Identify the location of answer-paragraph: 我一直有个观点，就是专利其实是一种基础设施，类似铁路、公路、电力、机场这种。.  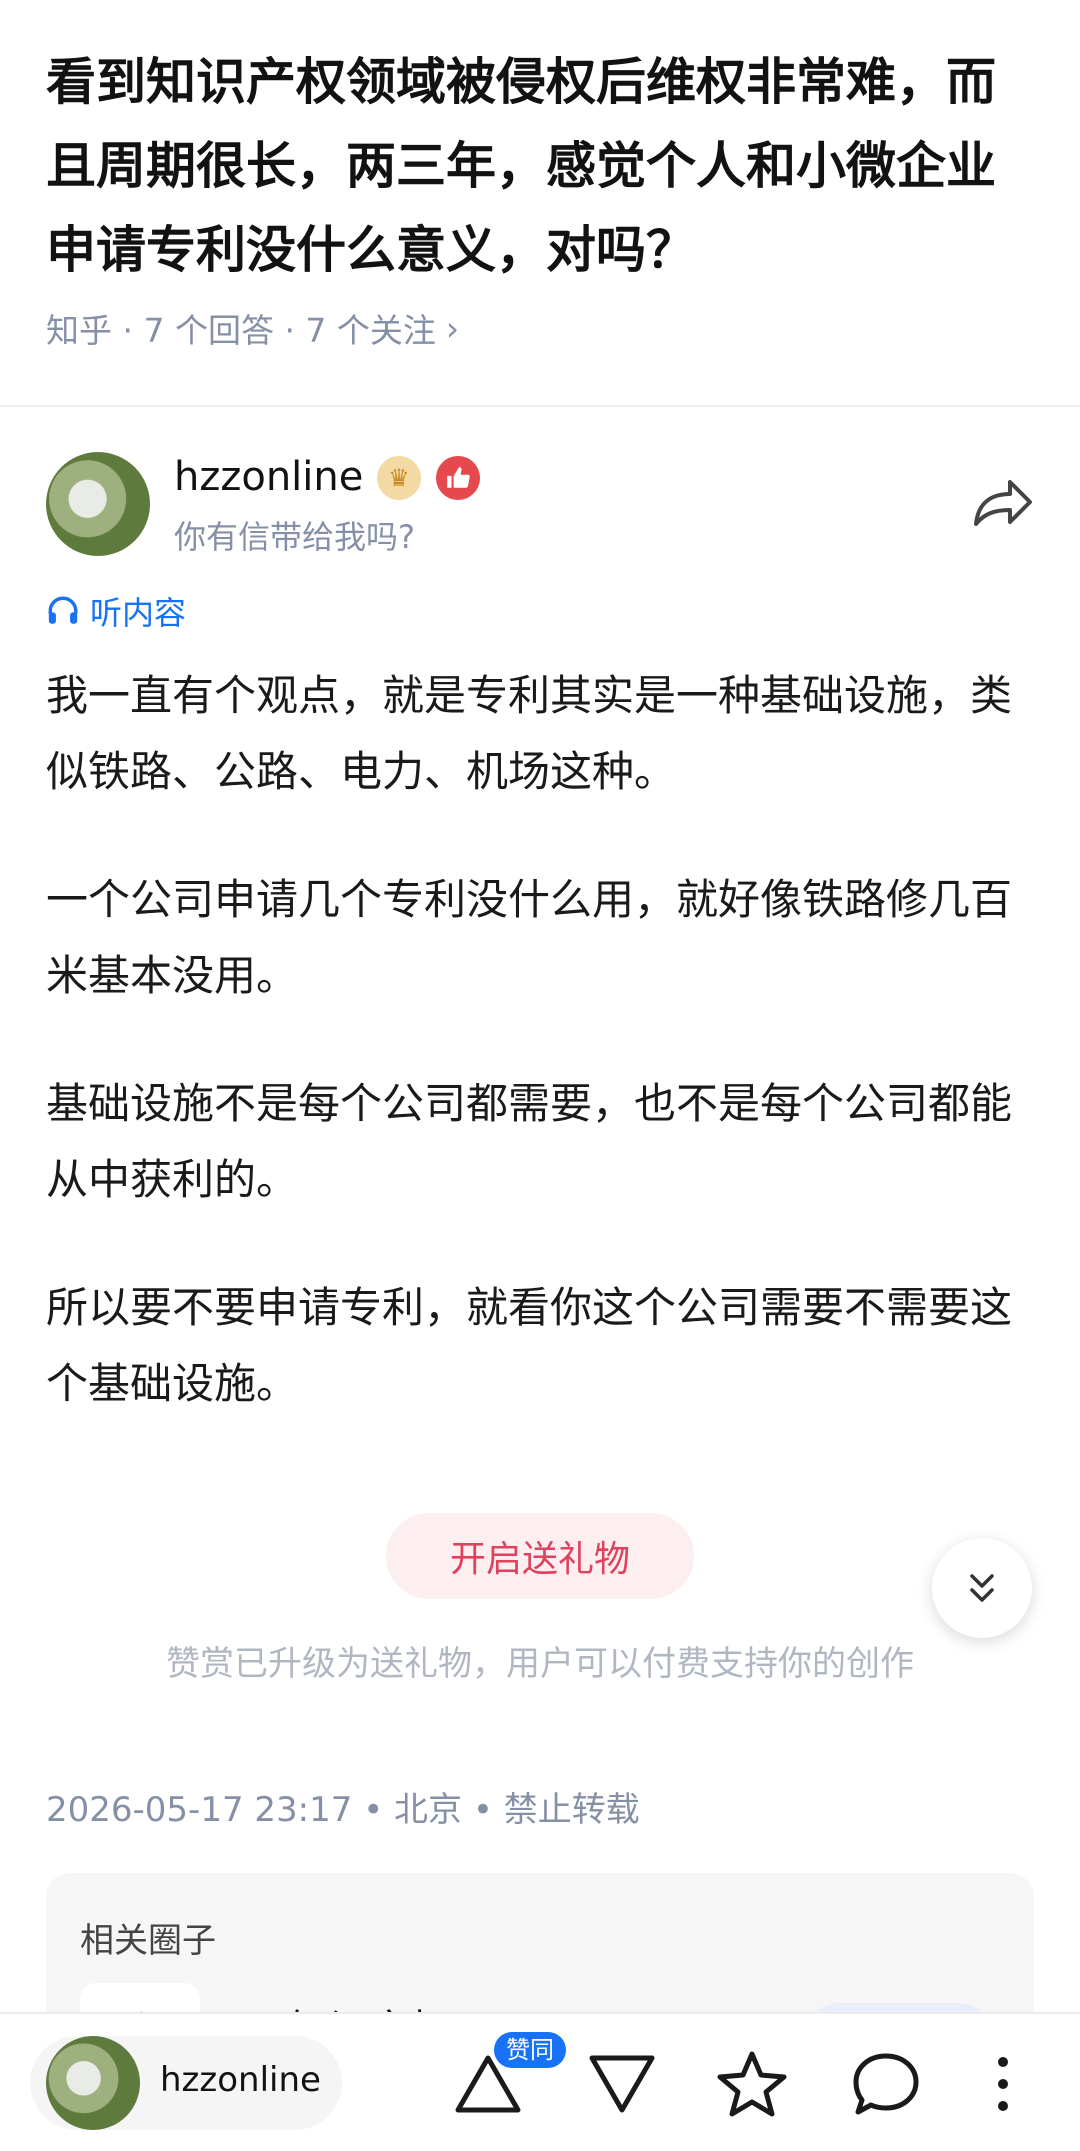
(529, 733).